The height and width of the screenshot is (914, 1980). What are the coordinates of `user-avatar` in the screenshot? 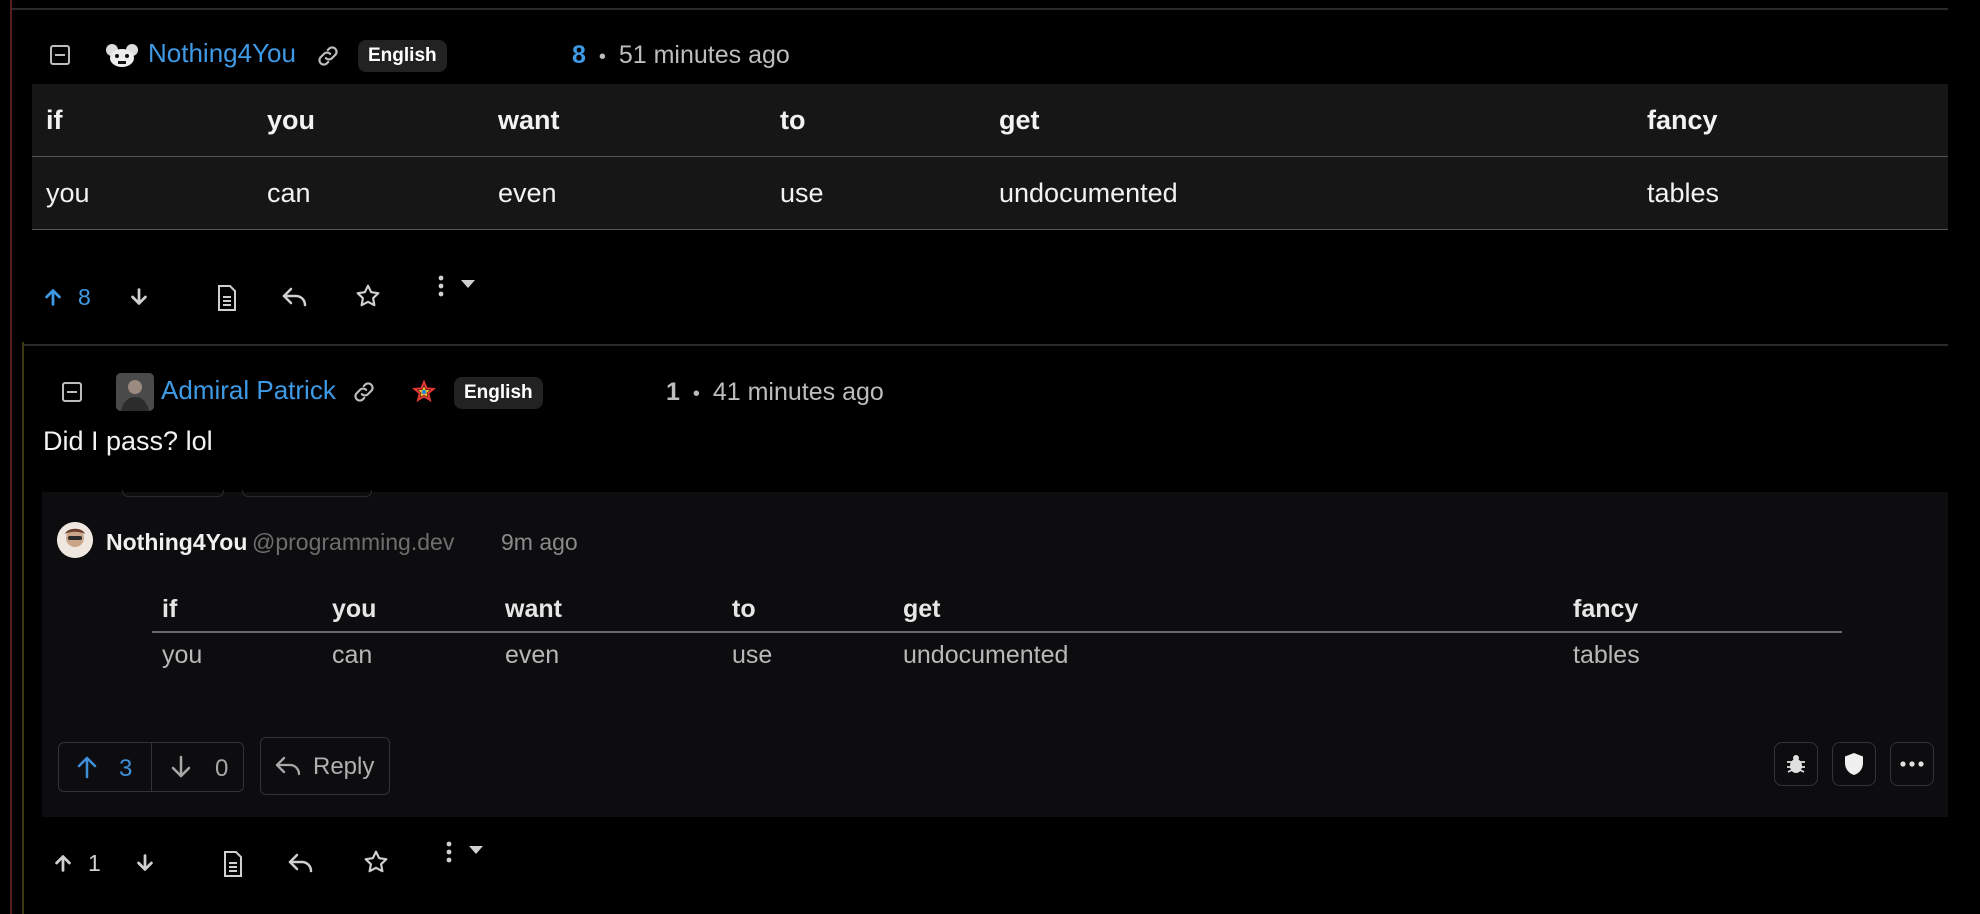 It's located at (135, 392).